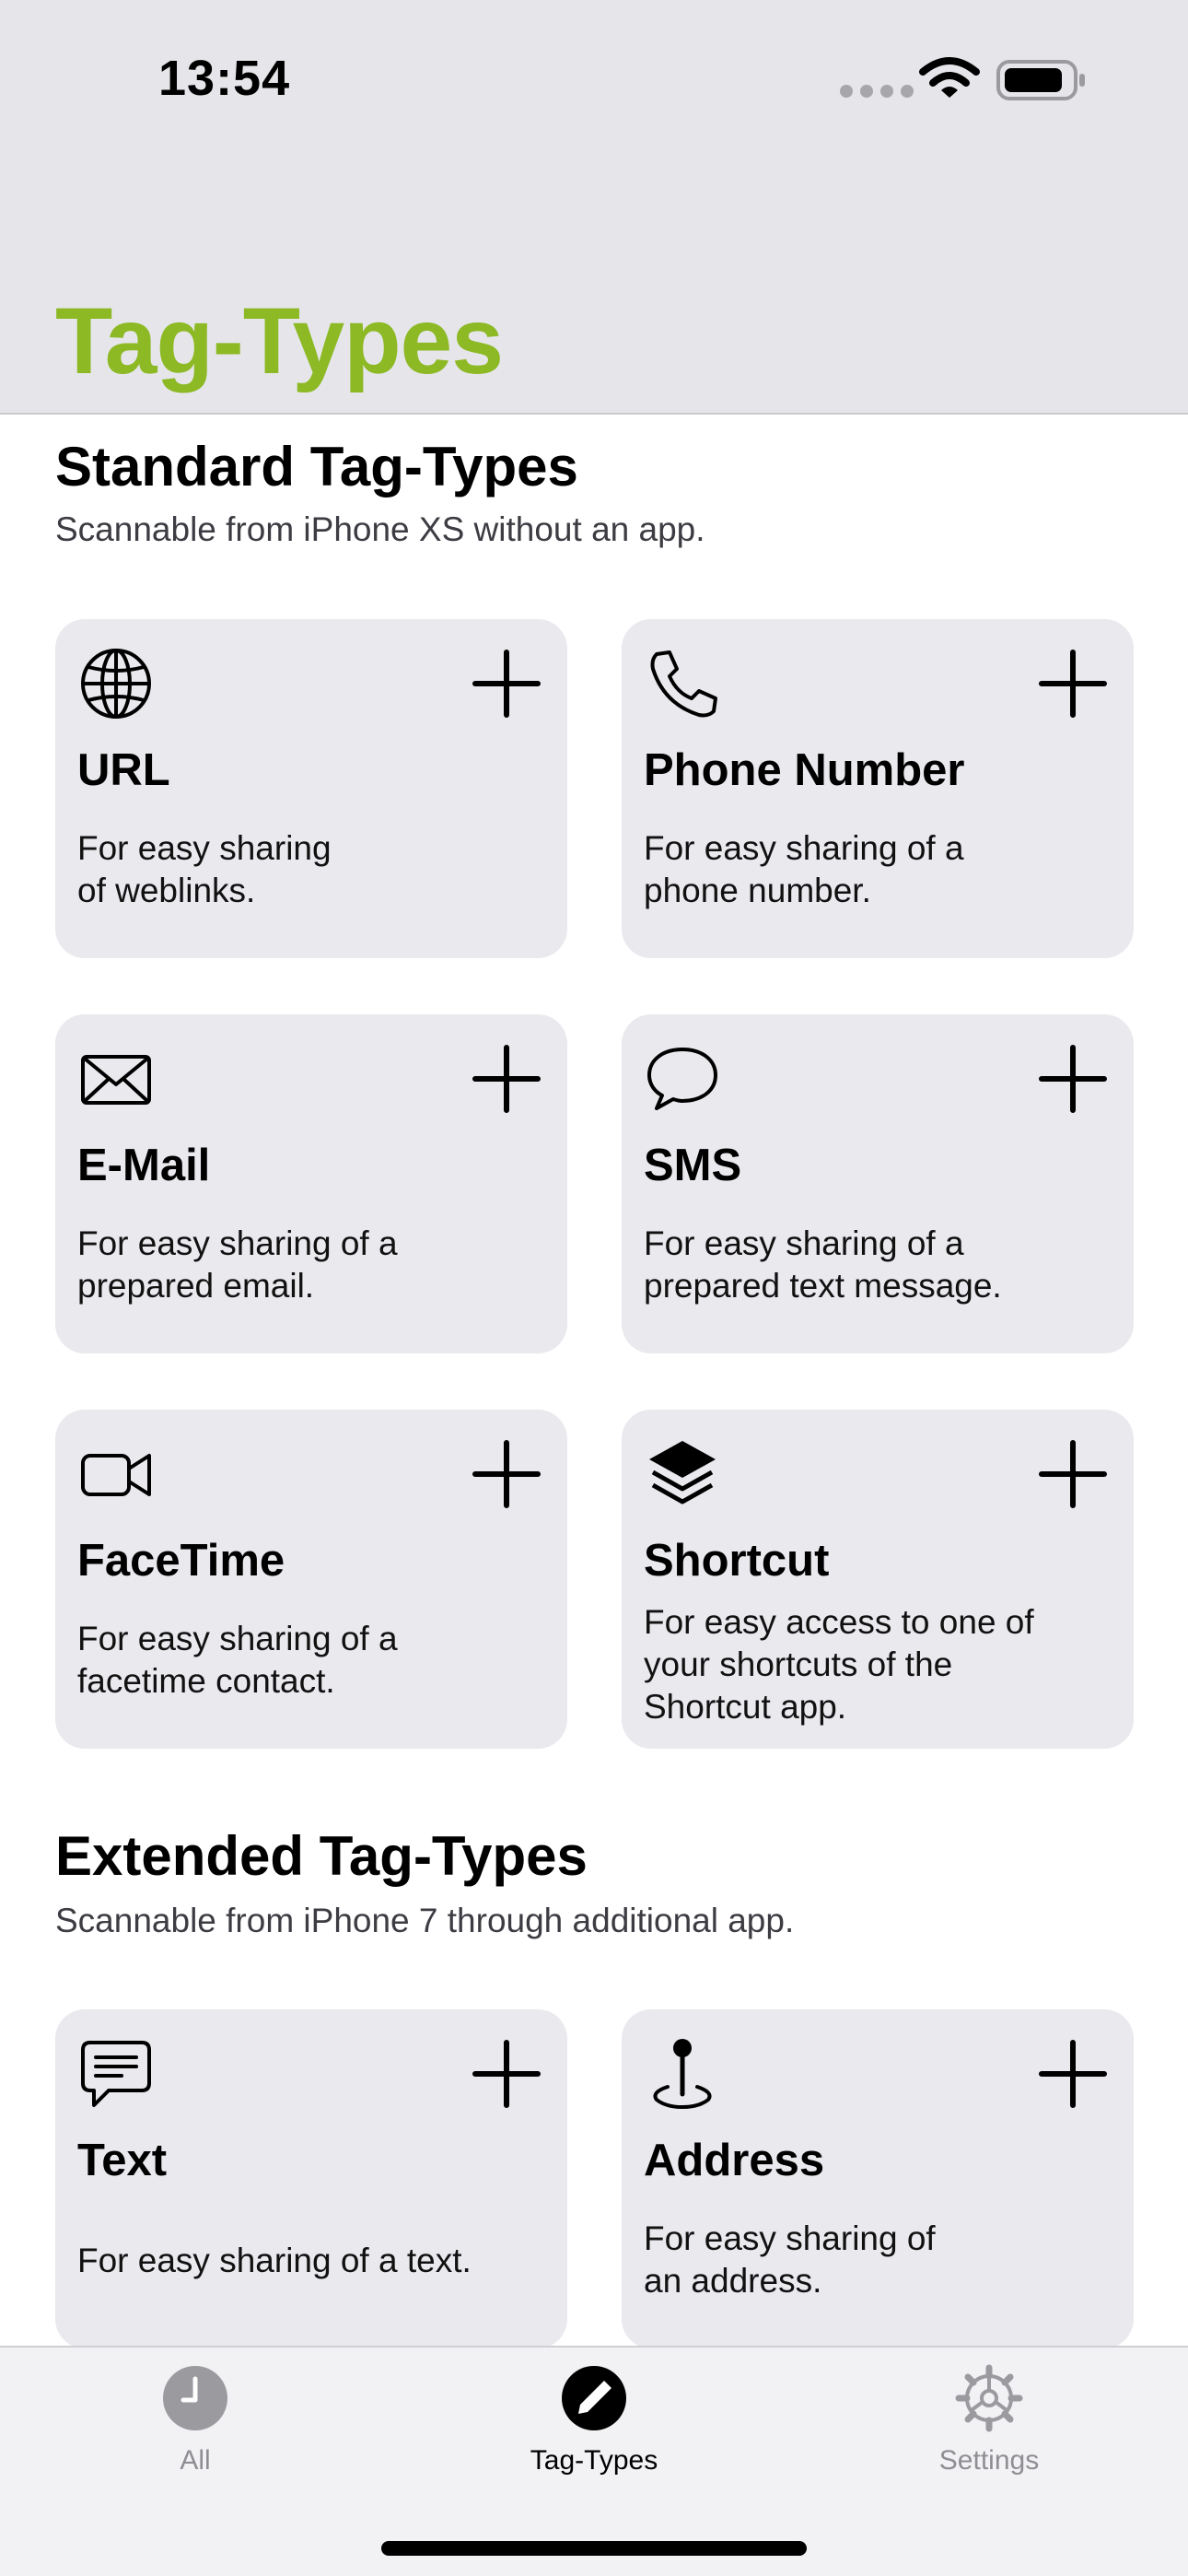  What do you see at coordinates (823, 1286) in the screenshot?
I see `description-line: prepared text message.` at bounding box center [823, 1286].